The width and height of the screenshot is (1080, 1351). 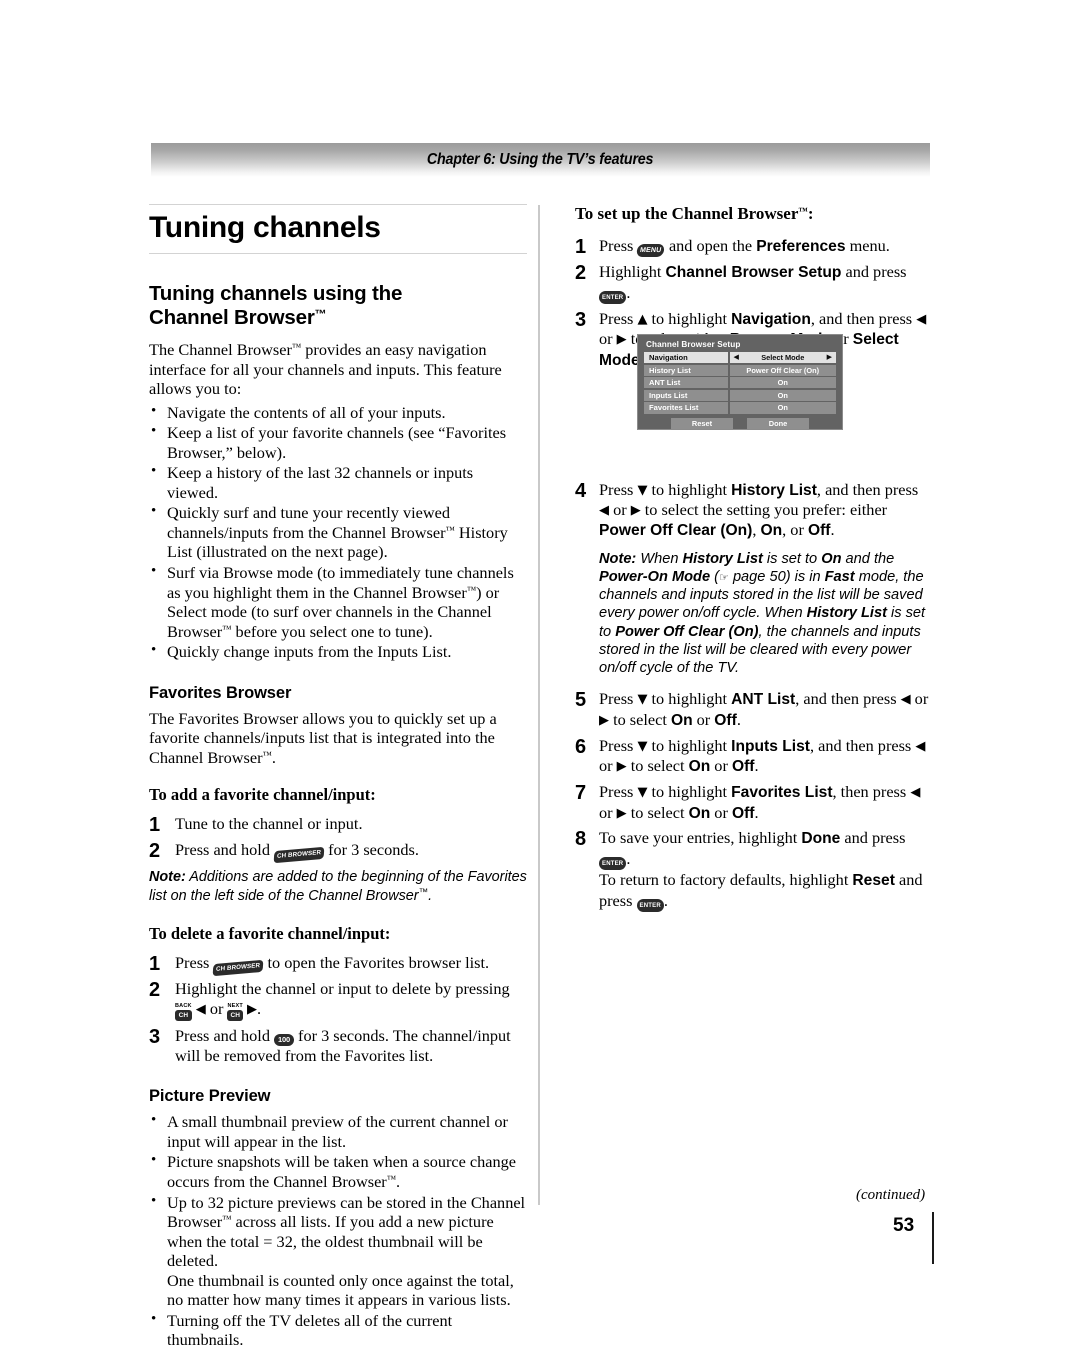 I want to click on tv-menu-row-label: Favorites List, so click(x=686, y=408).